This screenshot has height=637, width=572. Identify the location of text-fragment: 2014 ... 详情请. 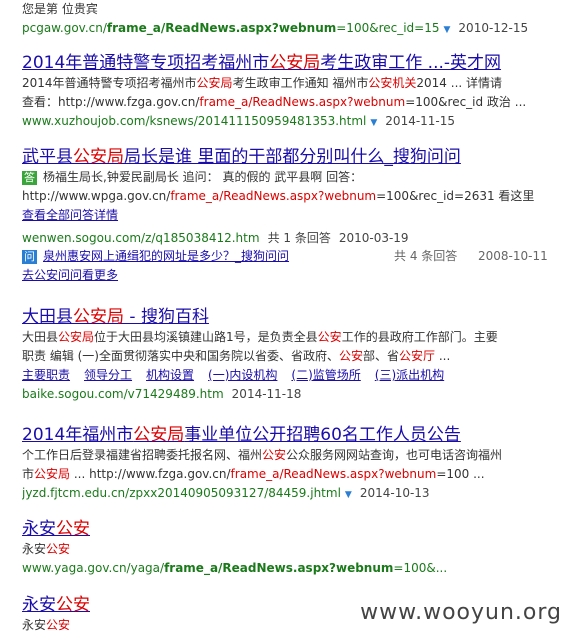
(459, 83).